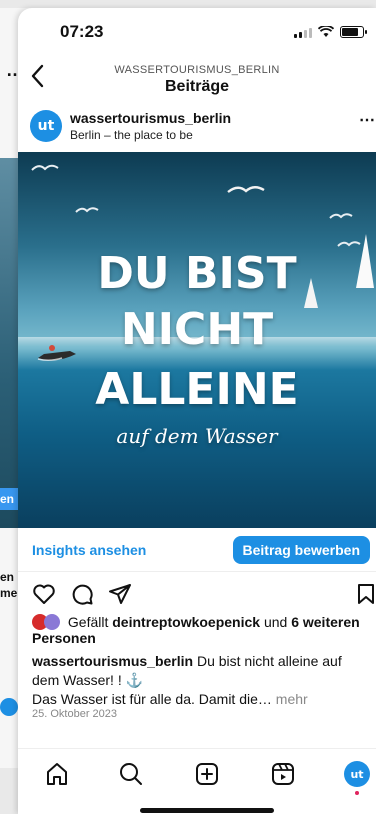 This screenshot has height=814, width=376. What do you see at coordinates (353, 32) in the screenshot?
I see `battery-icon` at bounding box center [353, 32].